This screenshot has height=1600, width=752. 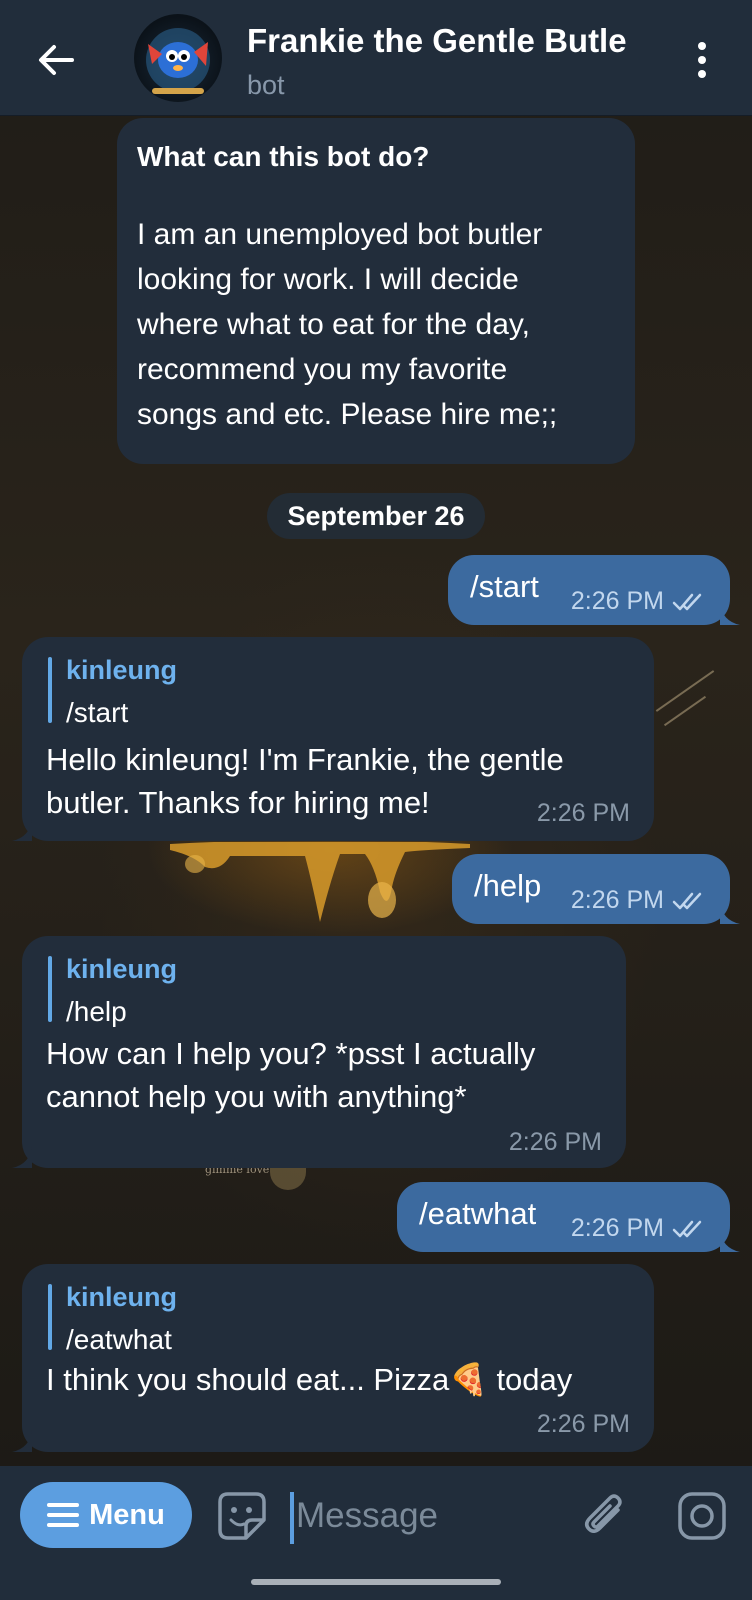 I want to click on chat-header: Frankie the Gentle Butle bot, so click(x=376, y=58).